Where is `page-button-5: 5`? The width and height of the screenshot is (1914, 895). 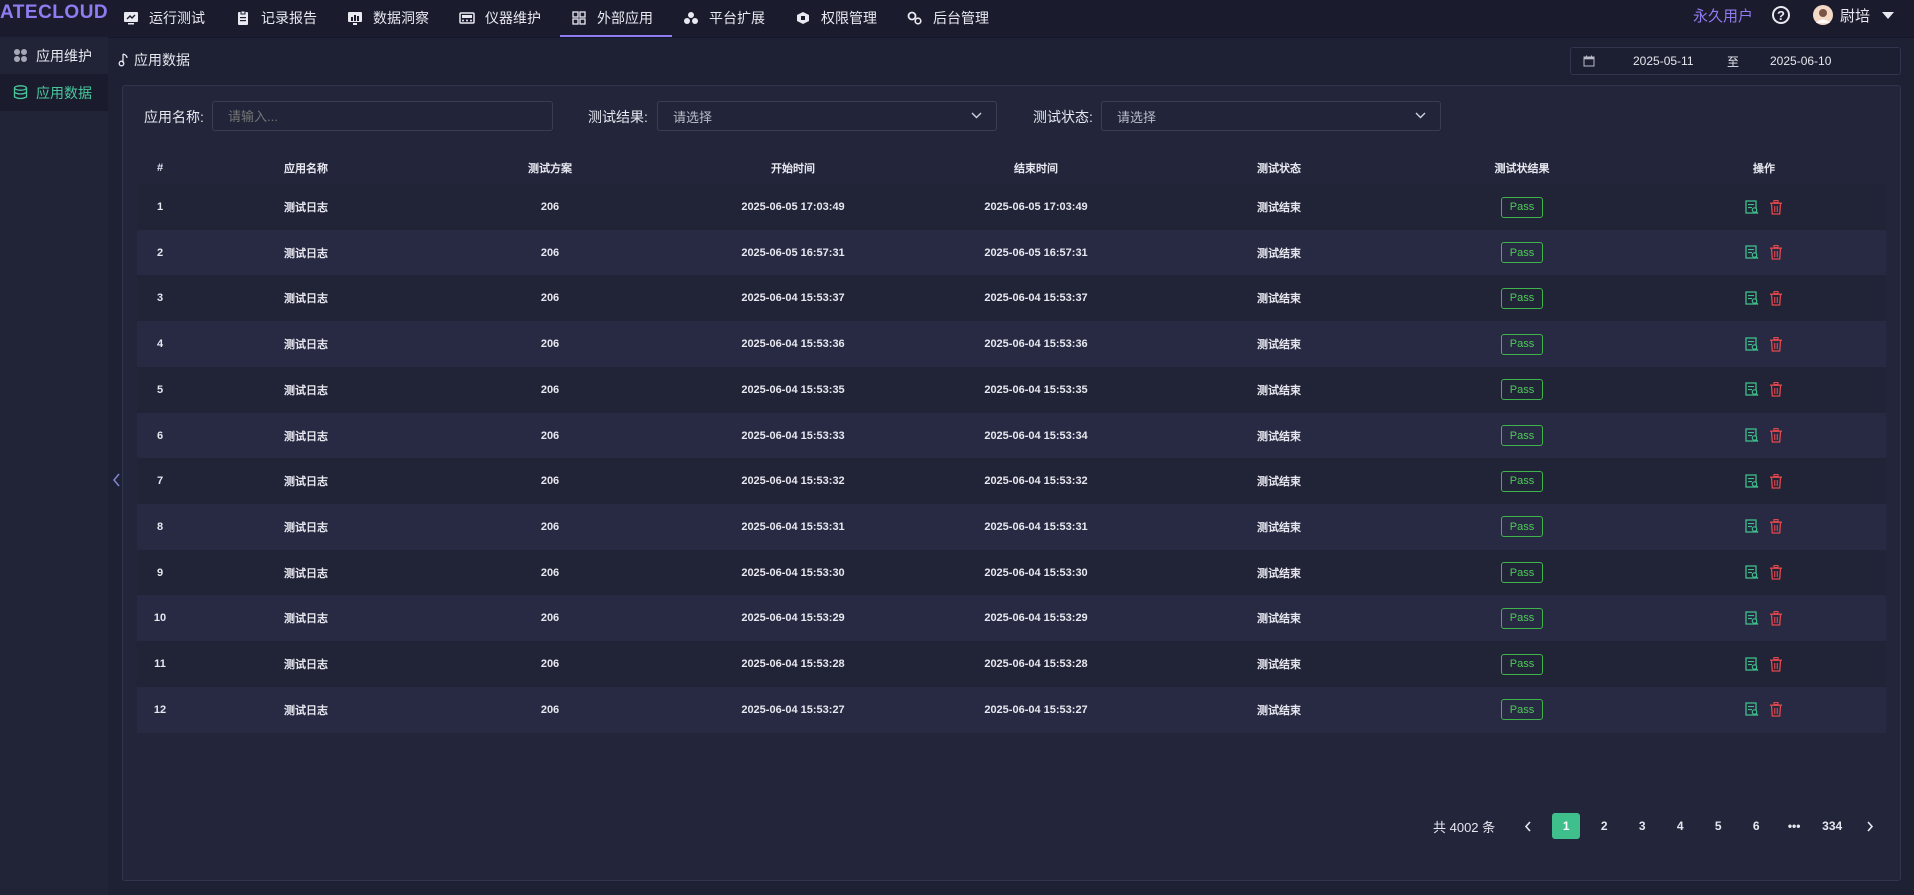
page-button-5: 5 is located at coordinates (1718, 826).